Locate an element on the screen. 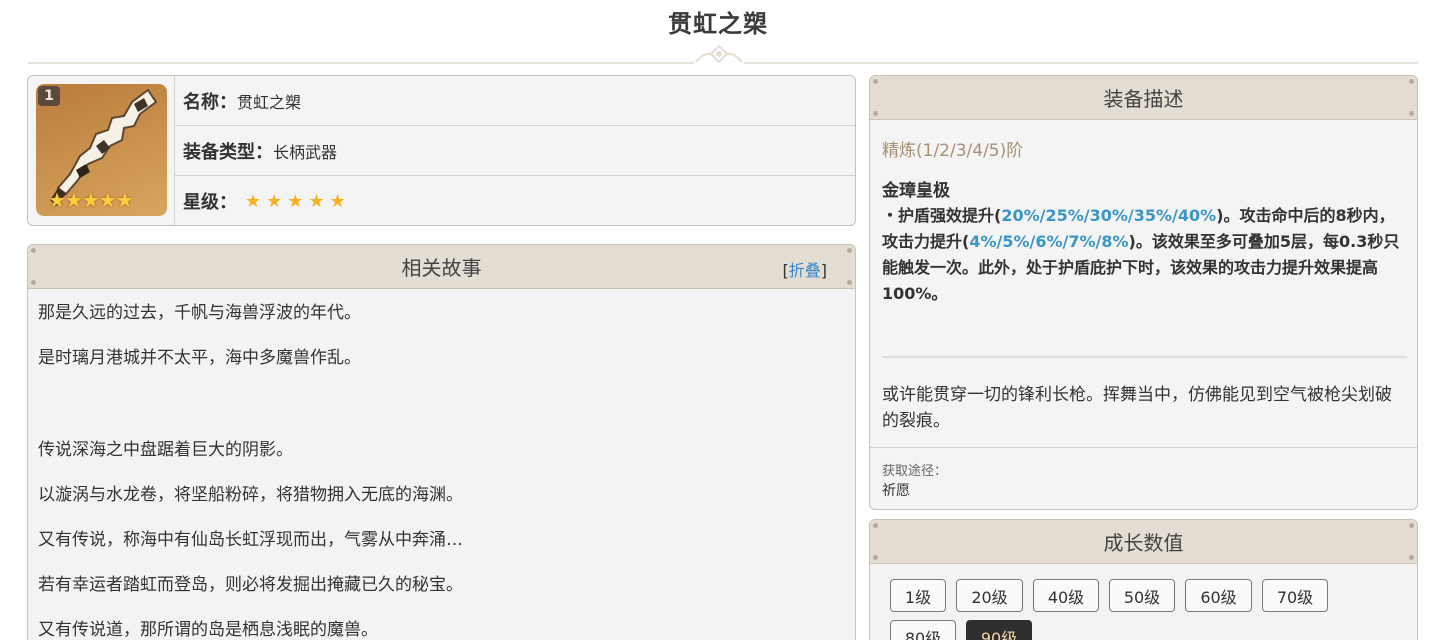 The height and width of the screenshot is (640, 1436). weapon-image-column: 1 ★★★★★ is located at coordinates (101, 150).